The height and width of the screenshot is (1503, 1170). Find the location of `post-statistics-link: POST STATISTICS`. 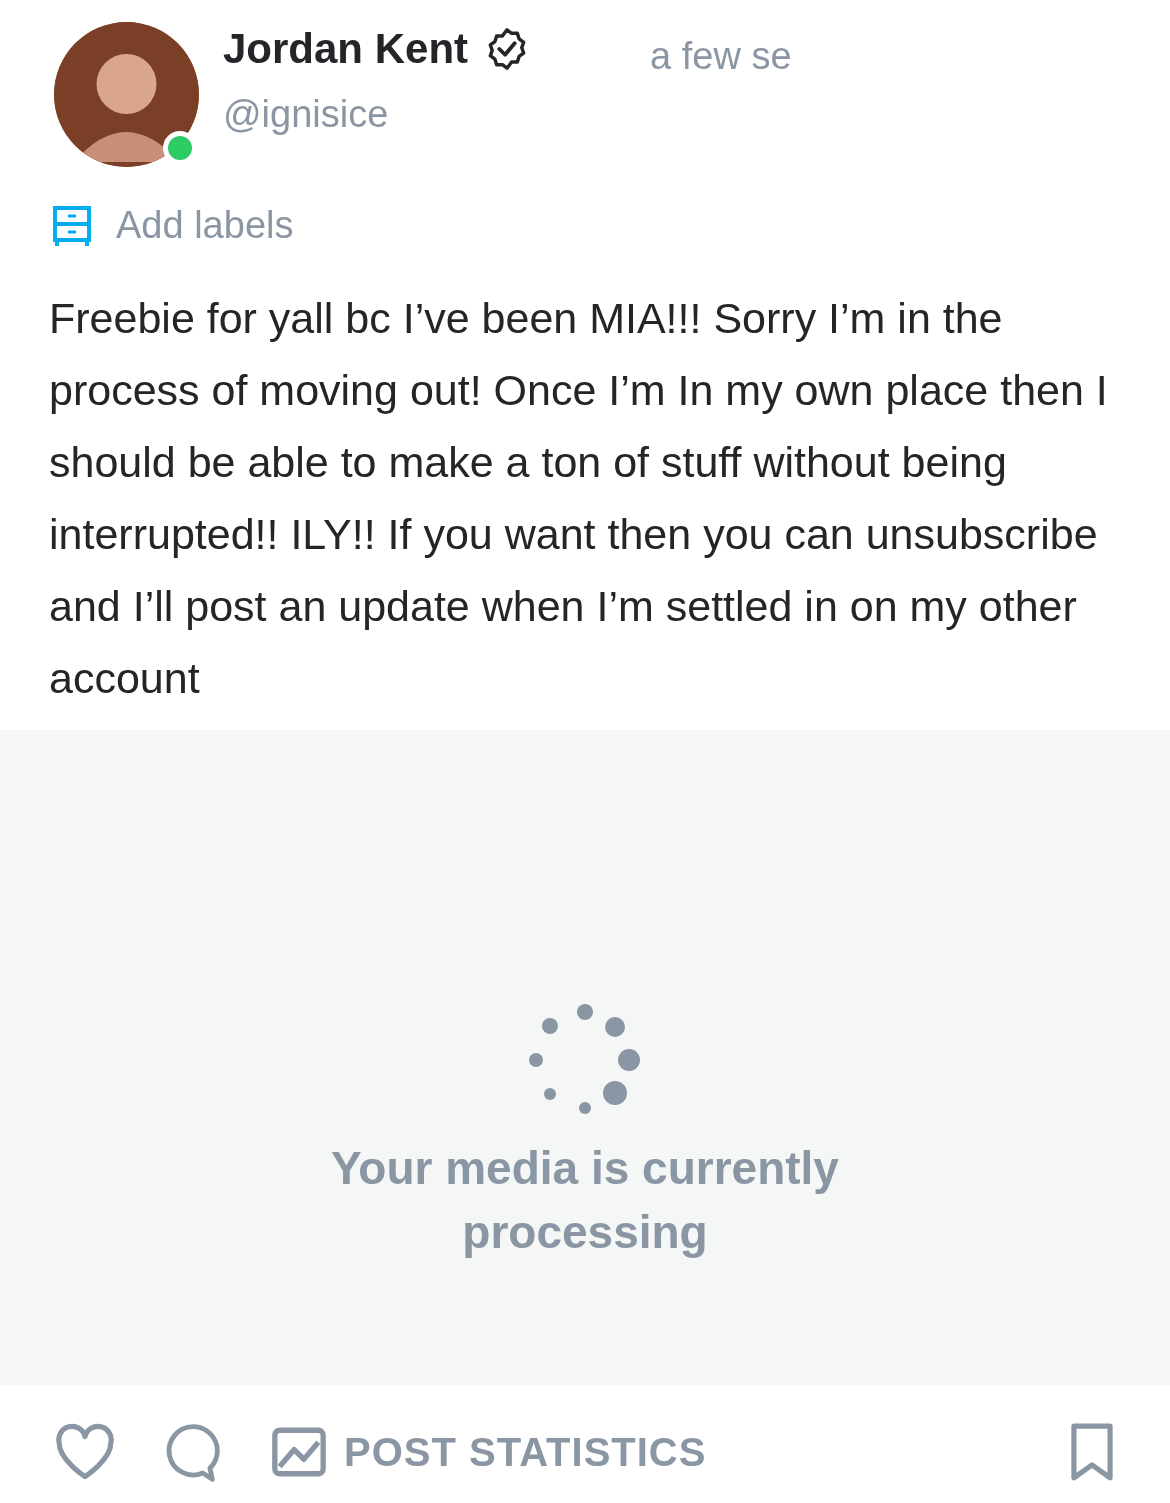

post-statistics-link: POST STATISTICS is located at coordinates (488, 1452).